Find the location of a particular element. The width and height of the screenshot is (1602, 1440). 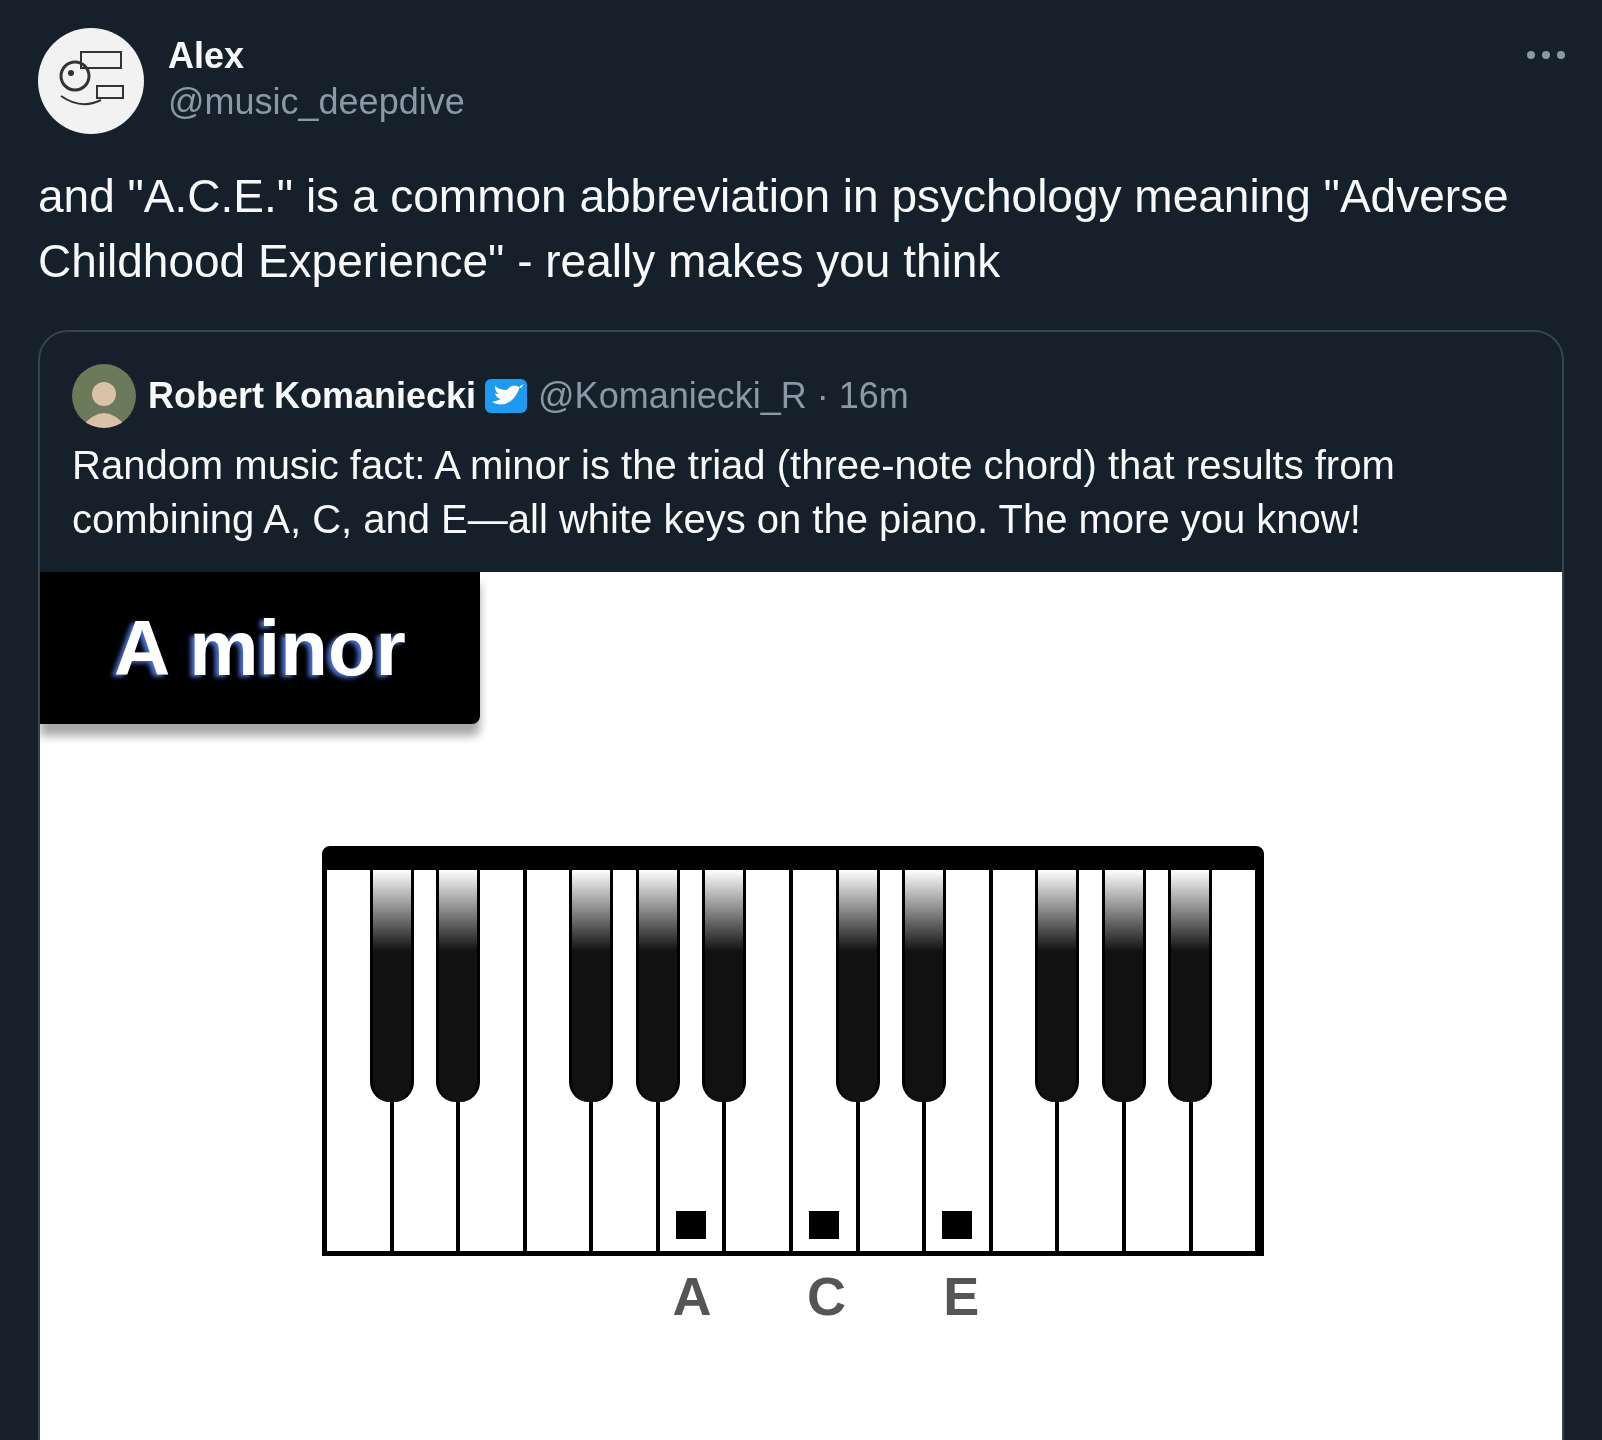

author-handle: @music_deepdive is located at coordinates (316, 102).